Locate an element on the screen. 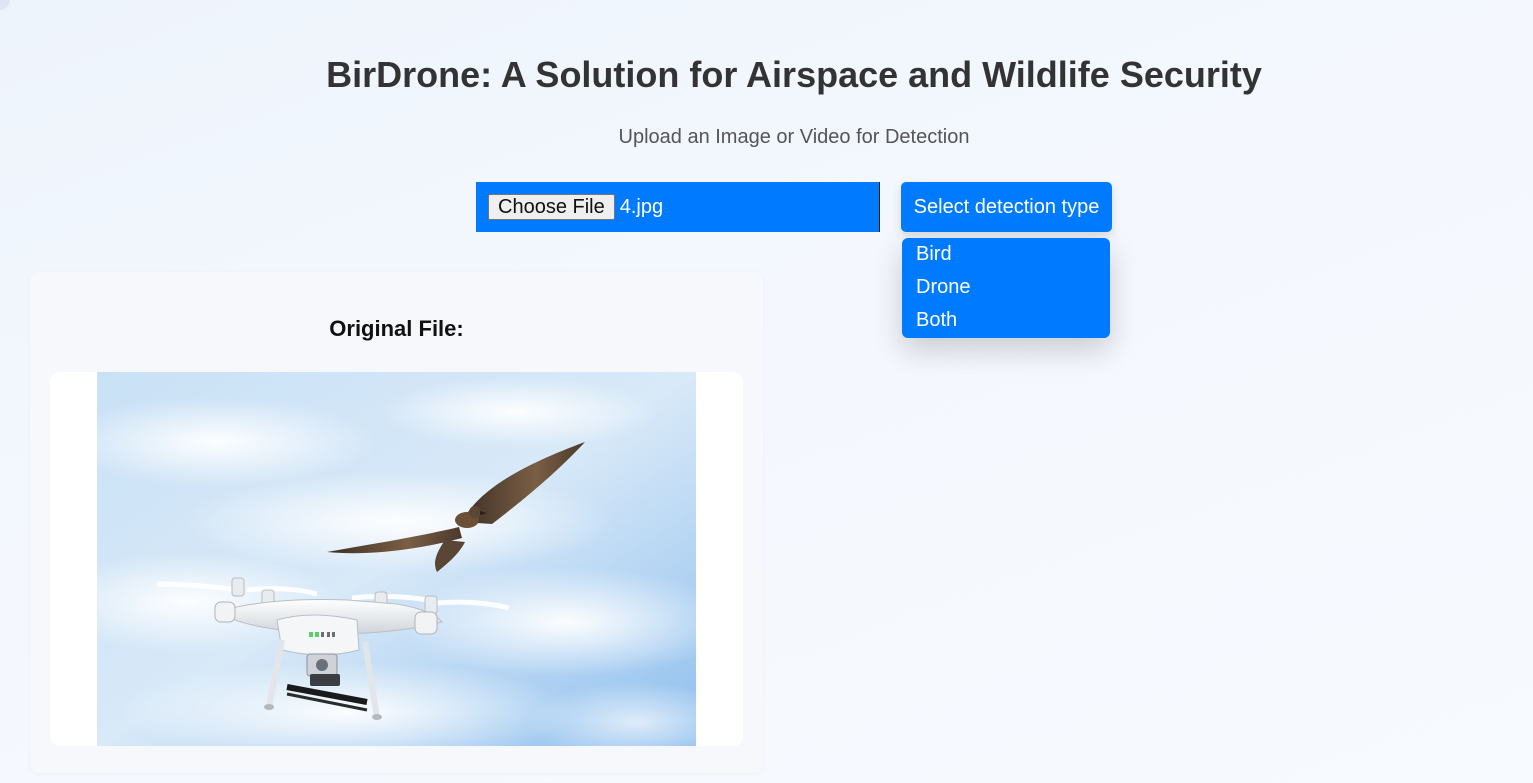  dropdown-option-drone: Drone is located at coordinates (1006, 291).